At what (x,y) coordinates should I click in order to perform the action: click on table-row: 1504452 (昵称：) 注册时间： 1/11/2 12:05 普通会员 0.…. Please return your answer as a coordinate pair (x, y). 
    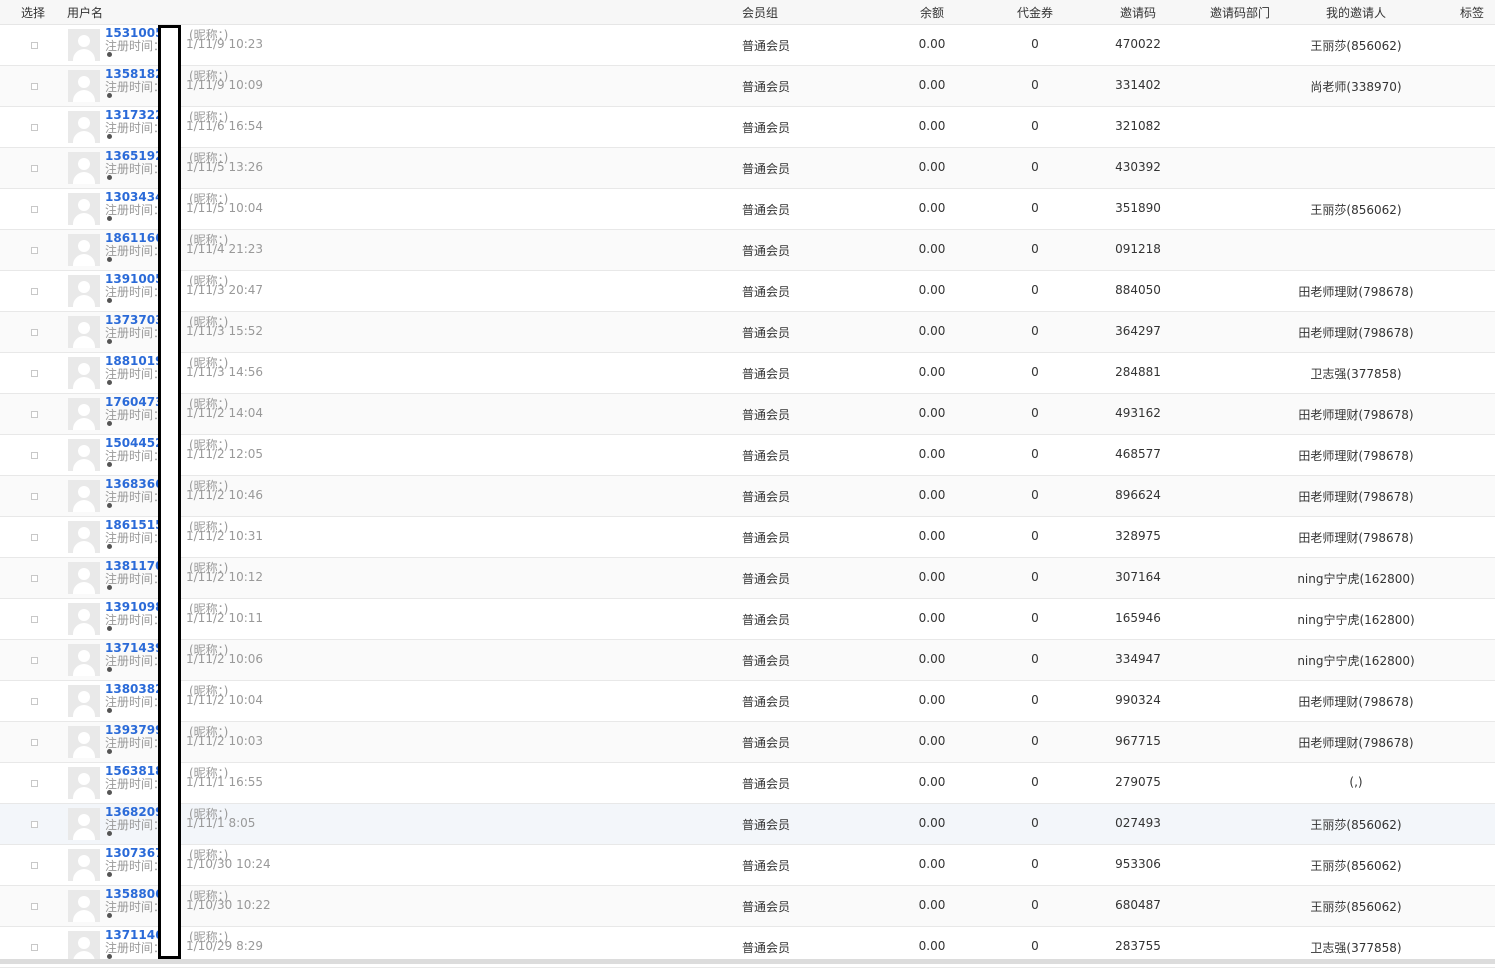
    Looking at the image, I should click on (747, 455).